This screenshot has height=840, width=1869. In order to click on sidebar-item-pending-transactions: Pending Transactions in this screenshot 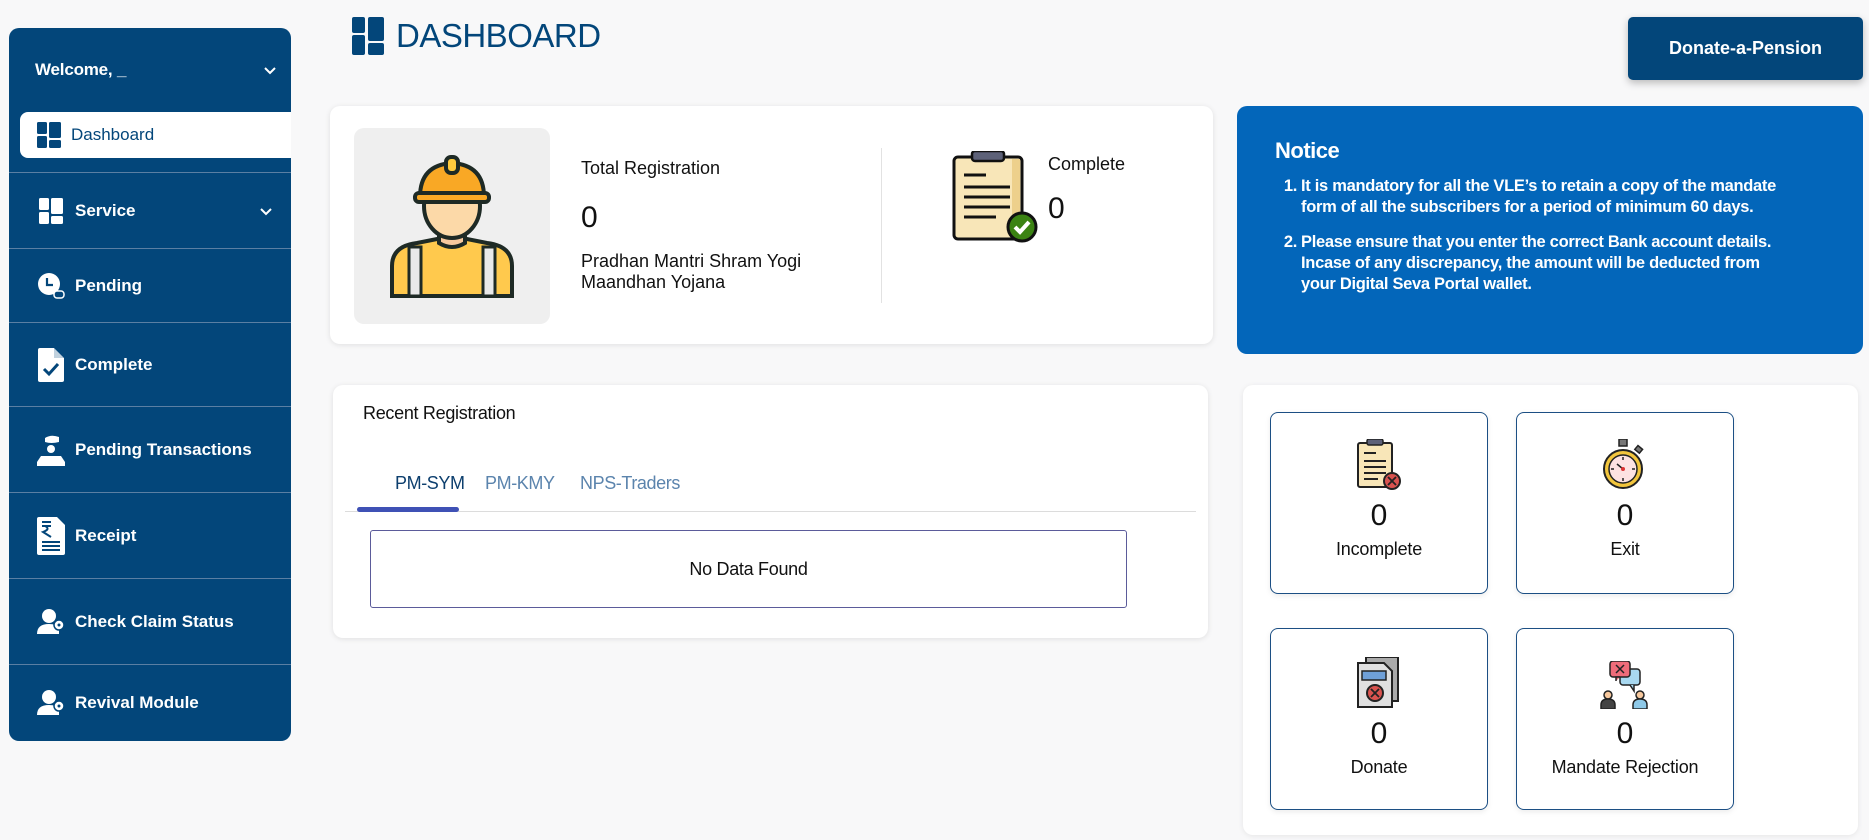, I will do `click(150, 449)`.